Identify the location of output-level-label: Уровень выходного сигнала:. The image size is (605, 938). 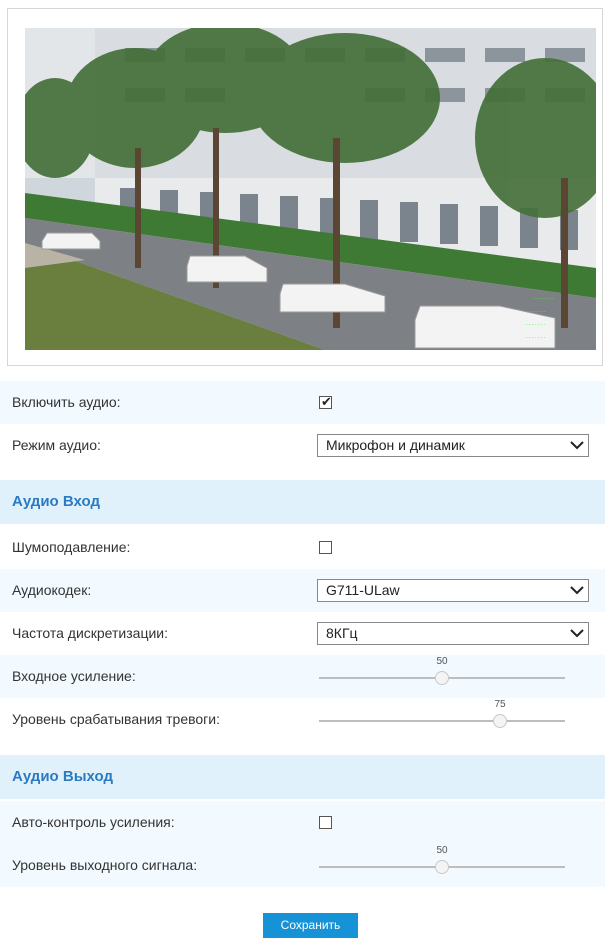
(105, 865).